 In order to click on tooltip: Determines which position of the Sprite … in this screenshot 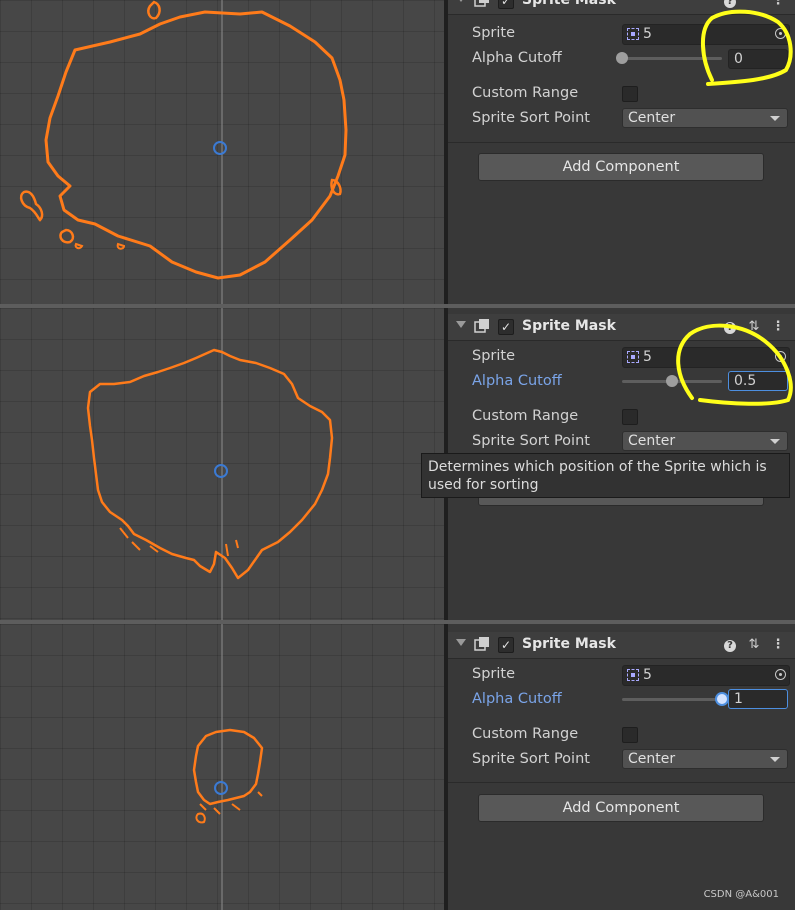, I will do `click(605, 475)`.